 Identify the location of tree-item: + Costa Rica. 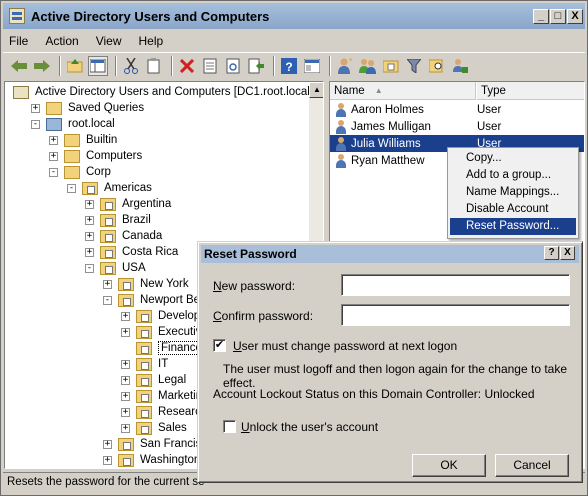
(131, 252).